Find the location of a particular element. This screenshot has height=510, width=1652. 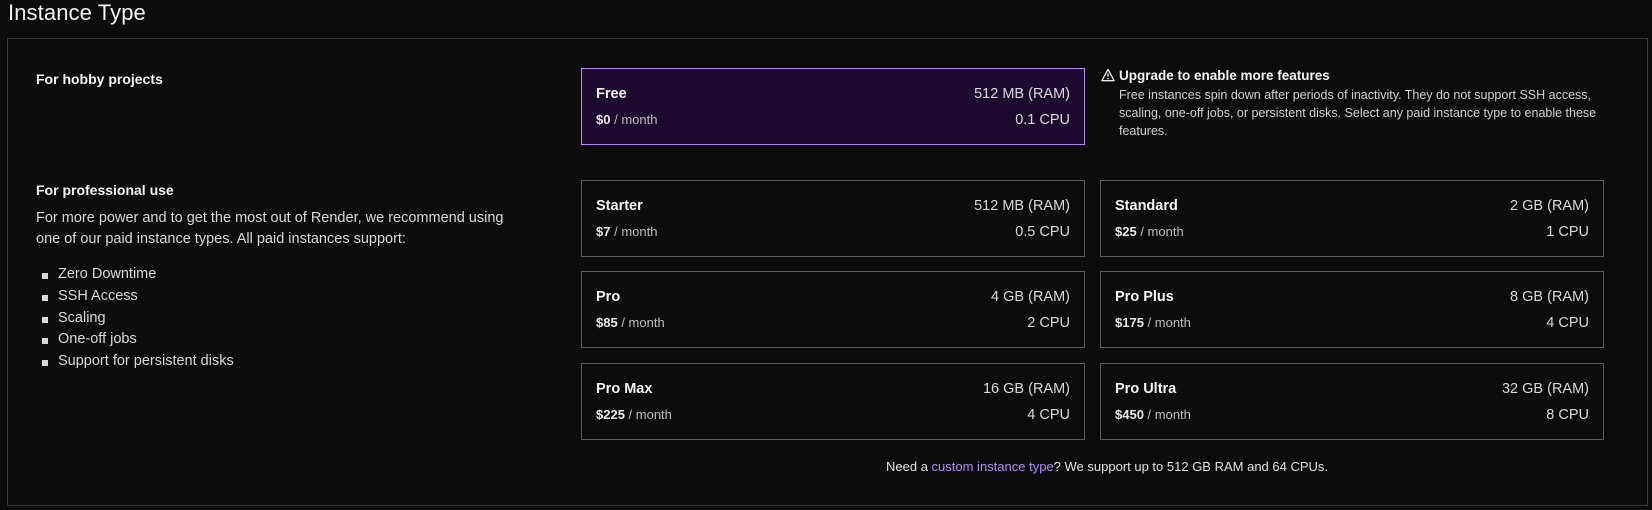

instance-price: $450 / month is located at coordinates (1153, 414).